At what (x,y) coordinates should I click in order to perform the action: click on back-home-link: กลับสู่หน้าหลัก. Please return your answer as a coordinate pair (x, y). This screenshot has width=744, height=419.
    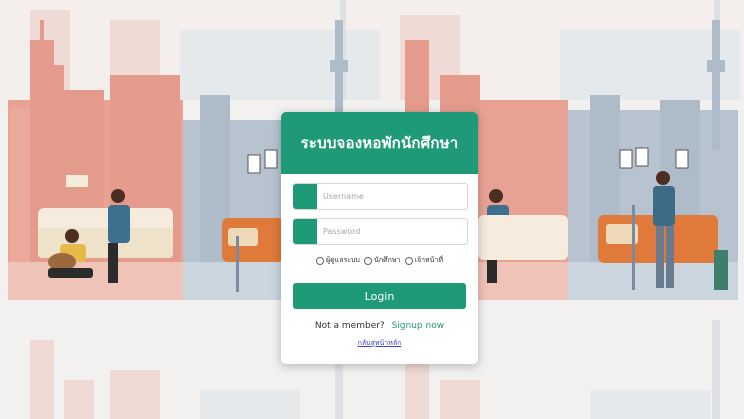
    Looking at the image, I should click on (380, 343).